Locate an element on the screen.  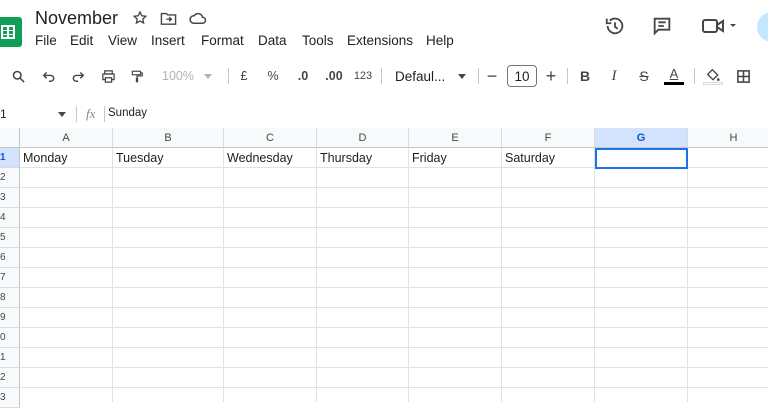
fill-color-swatch is located at coordinates (713, 83).